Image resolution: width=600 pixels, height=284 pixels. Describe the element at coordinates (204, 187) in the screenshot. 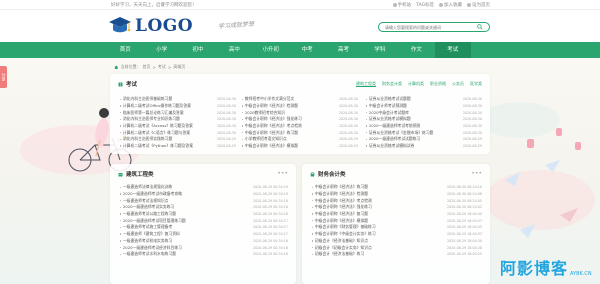

I see `list-item: 一级建造师法律法规强化训练 2020-08-29 00:34:19` at that location.